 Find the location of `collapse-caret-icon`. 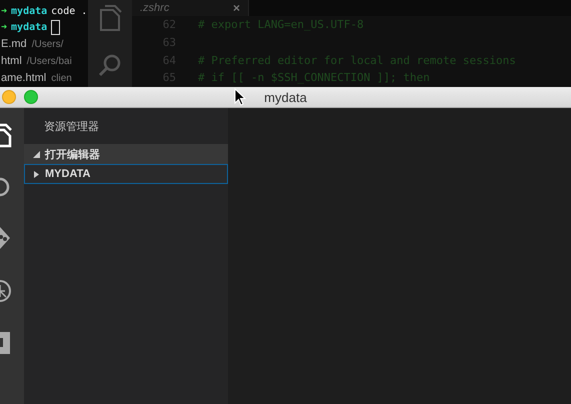

collapse-caret-icon is located at coordinates (36, 154).